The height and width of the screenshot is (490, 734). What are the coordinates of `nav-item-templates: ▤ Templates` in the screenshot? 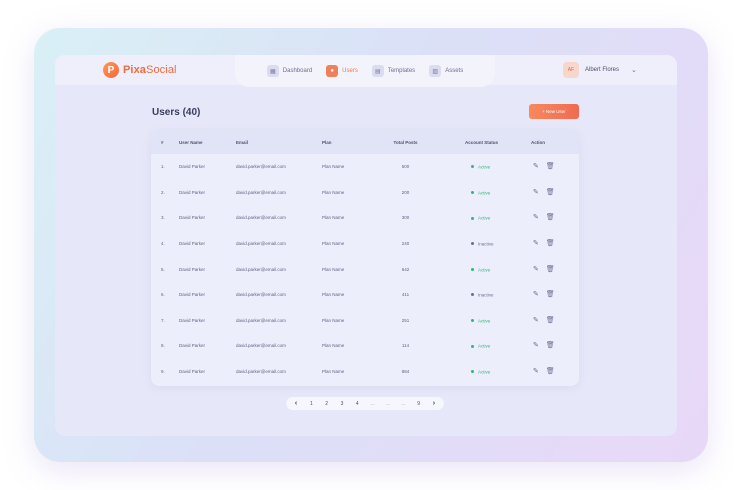 It's located at (393, 71).